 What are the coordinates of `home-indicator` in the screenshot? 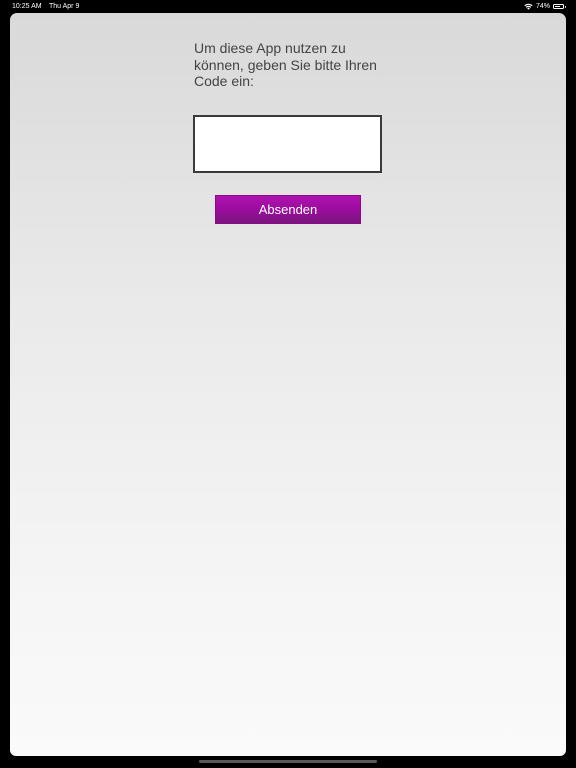 It's located at (288, 761).